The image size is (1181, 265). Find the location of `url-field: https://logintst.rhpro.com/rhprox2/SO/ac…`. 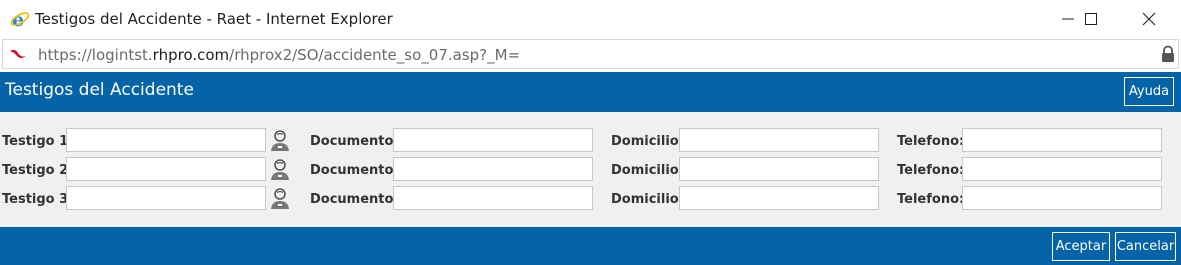

url-field: https://logintst.rhpro.com/rhprox2/SO/ac… is located at coordinates (590, 54).